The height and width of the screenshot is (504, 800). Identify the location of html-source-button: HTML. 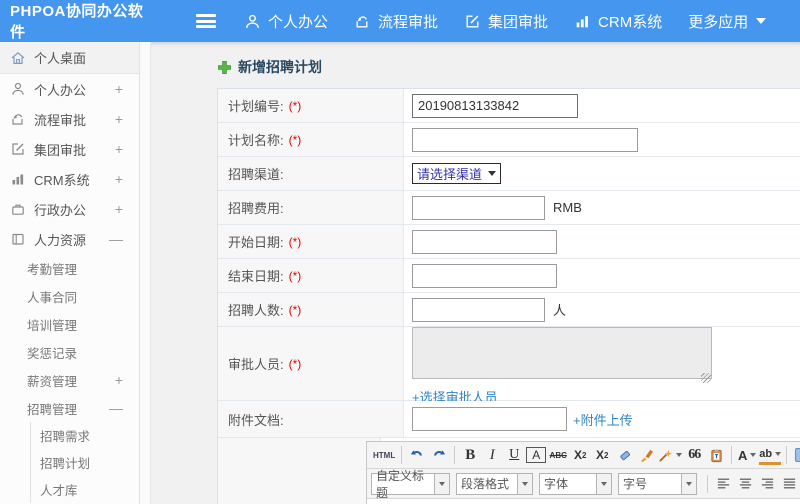
(384, 455).